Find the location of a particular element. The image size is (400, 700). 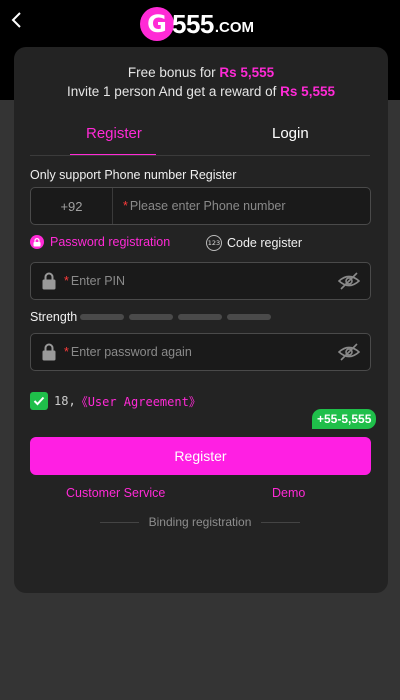

binding-registration-label: Binding registration is located at coordinates (200, 522).